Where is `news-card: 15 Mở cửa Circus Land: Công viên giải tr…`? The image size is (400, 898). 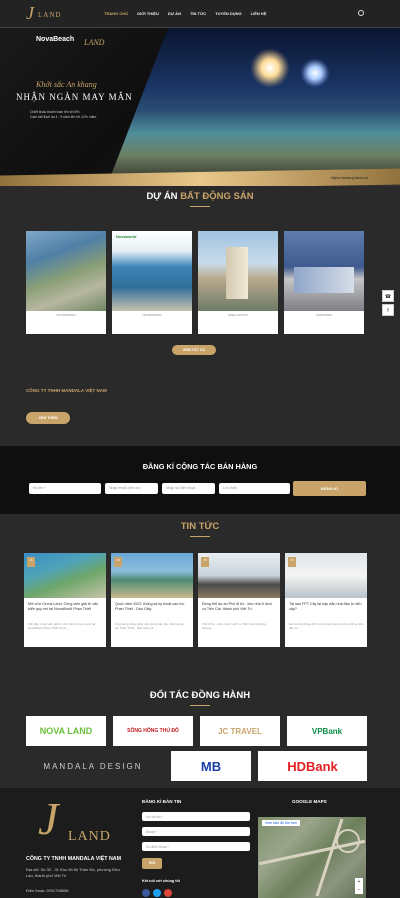 news-card: 15 Mở cửa Circus Land: Công viên giải tr… is located at coordinates (65, 600).